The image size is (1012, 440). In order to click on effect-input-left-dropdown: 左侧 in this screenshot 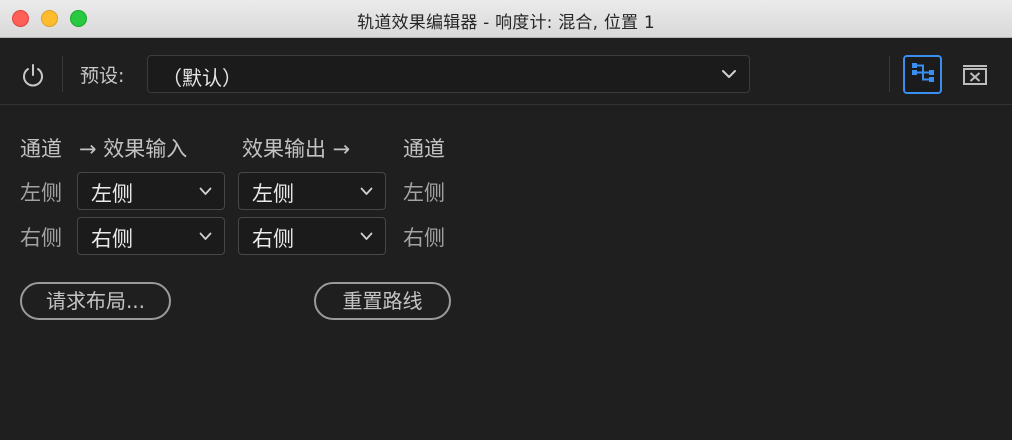, I will do `click(151, 191)`.